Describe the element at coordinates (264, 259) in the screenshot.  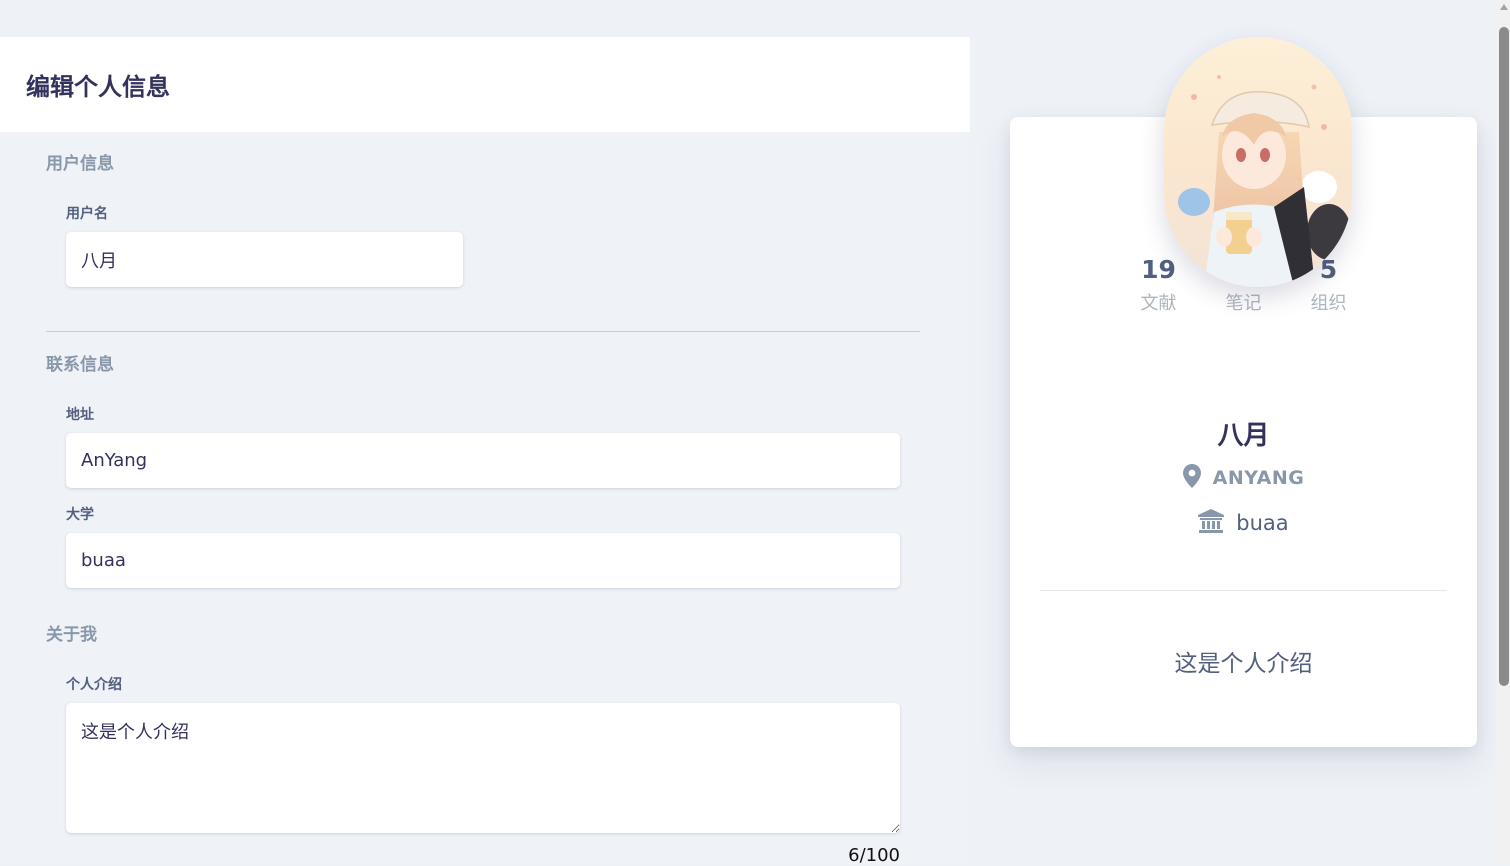
I see `username-input` at that location.